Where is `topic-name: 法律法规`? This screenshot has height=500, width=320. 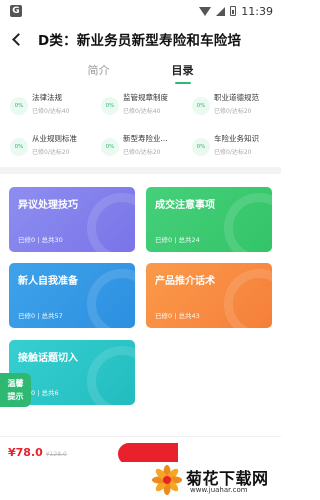
topic-name: 法律法规 is located at coordinates (47, 97).